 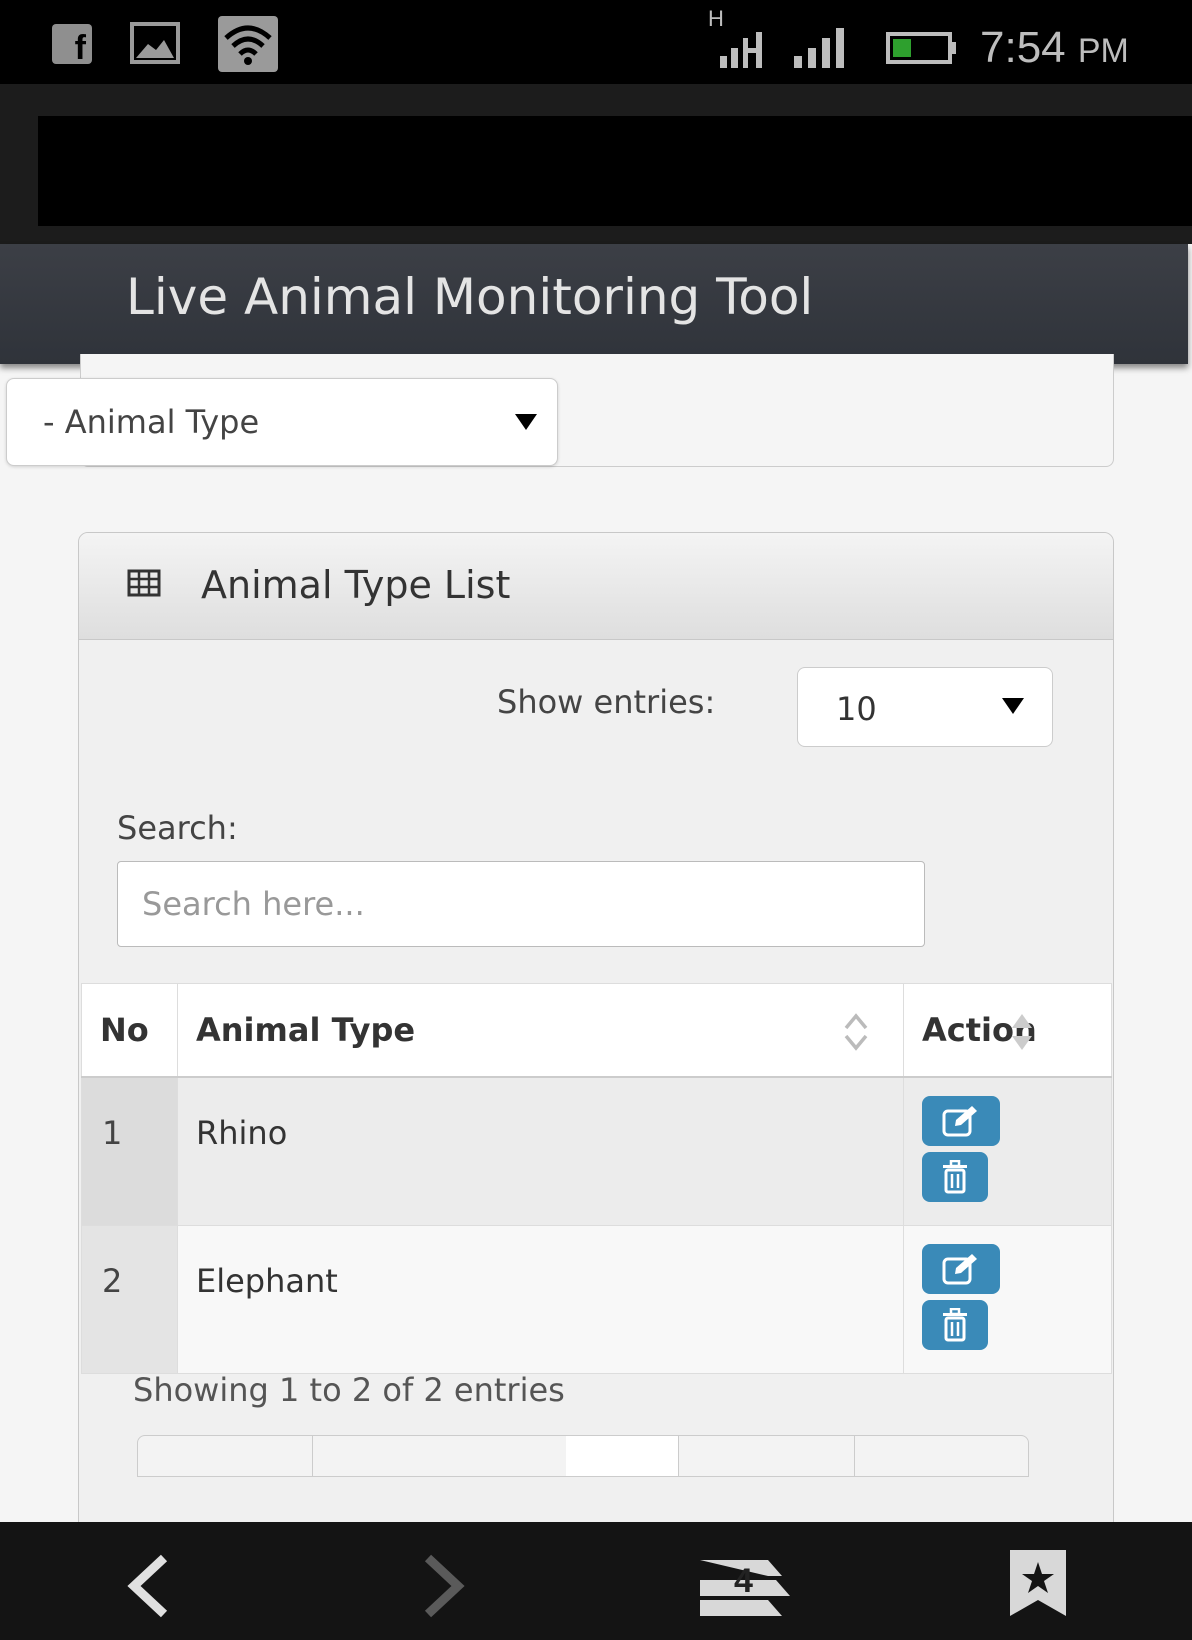 I want to click on app-header: Live Animal Monitoring Tool, so click(x=594, y=304).